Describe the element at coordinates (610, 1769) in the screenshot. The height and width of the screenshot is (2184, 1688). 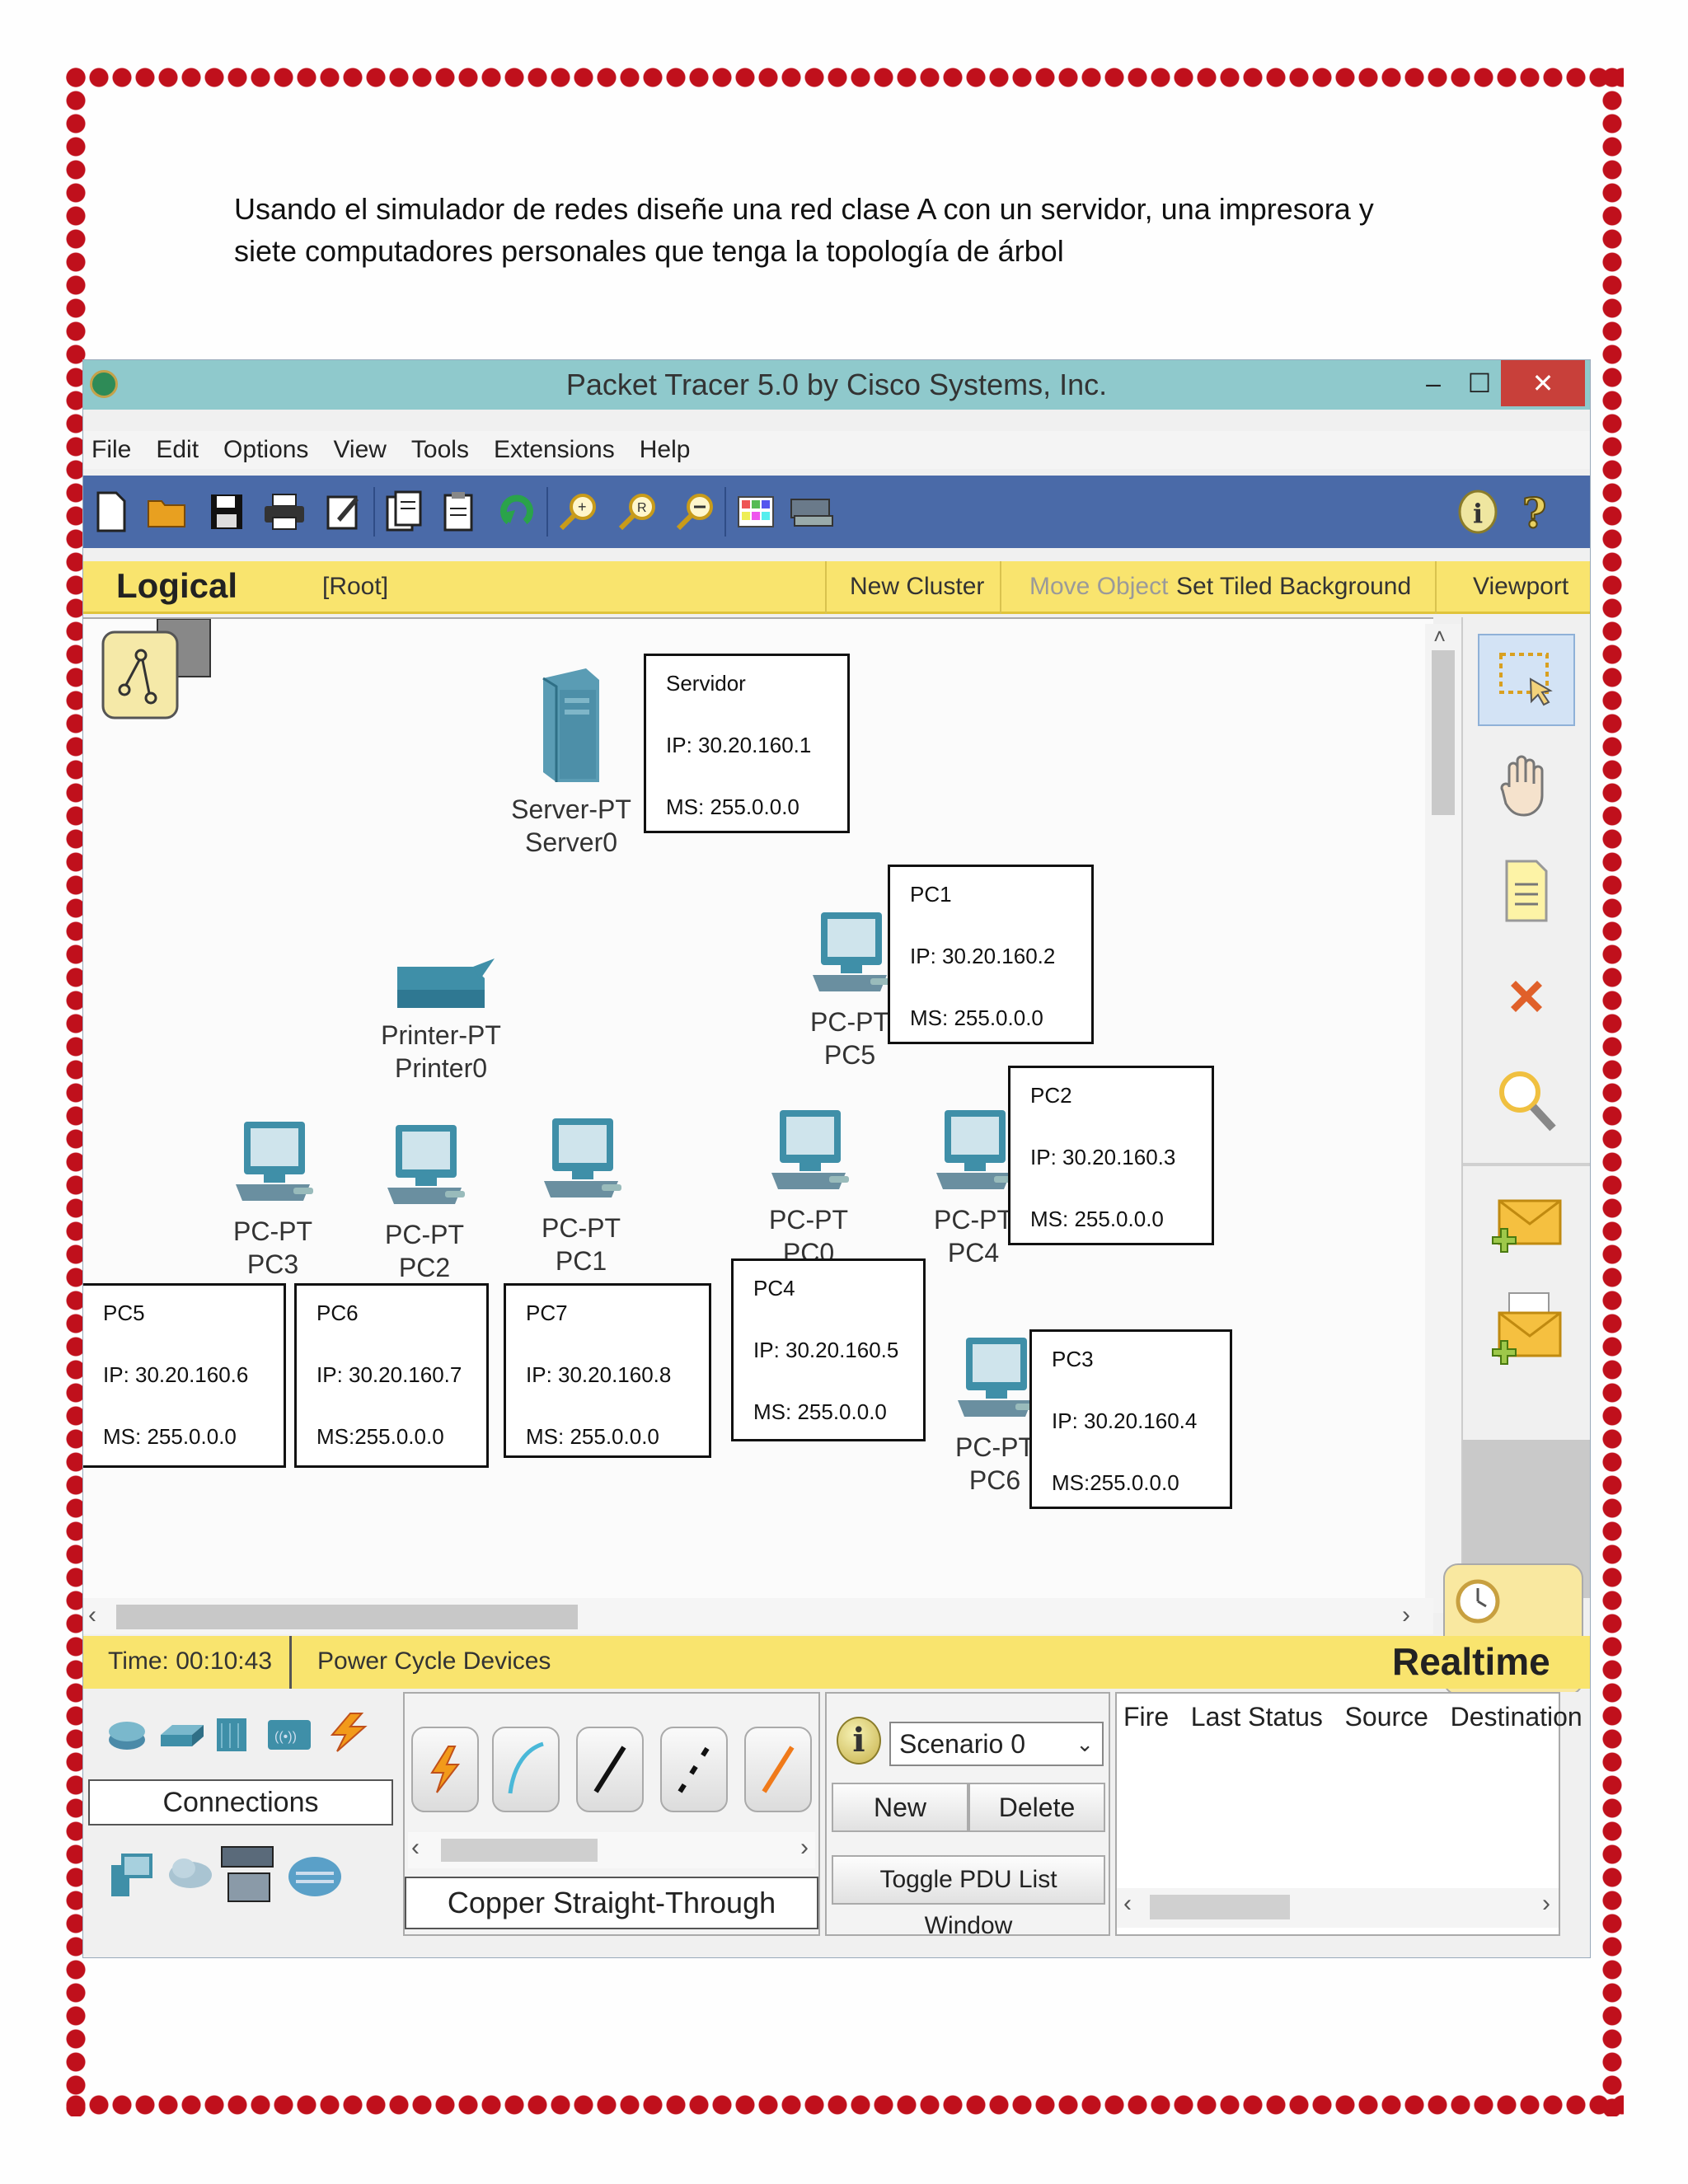
I see `copper-straight-through-button` at that location.